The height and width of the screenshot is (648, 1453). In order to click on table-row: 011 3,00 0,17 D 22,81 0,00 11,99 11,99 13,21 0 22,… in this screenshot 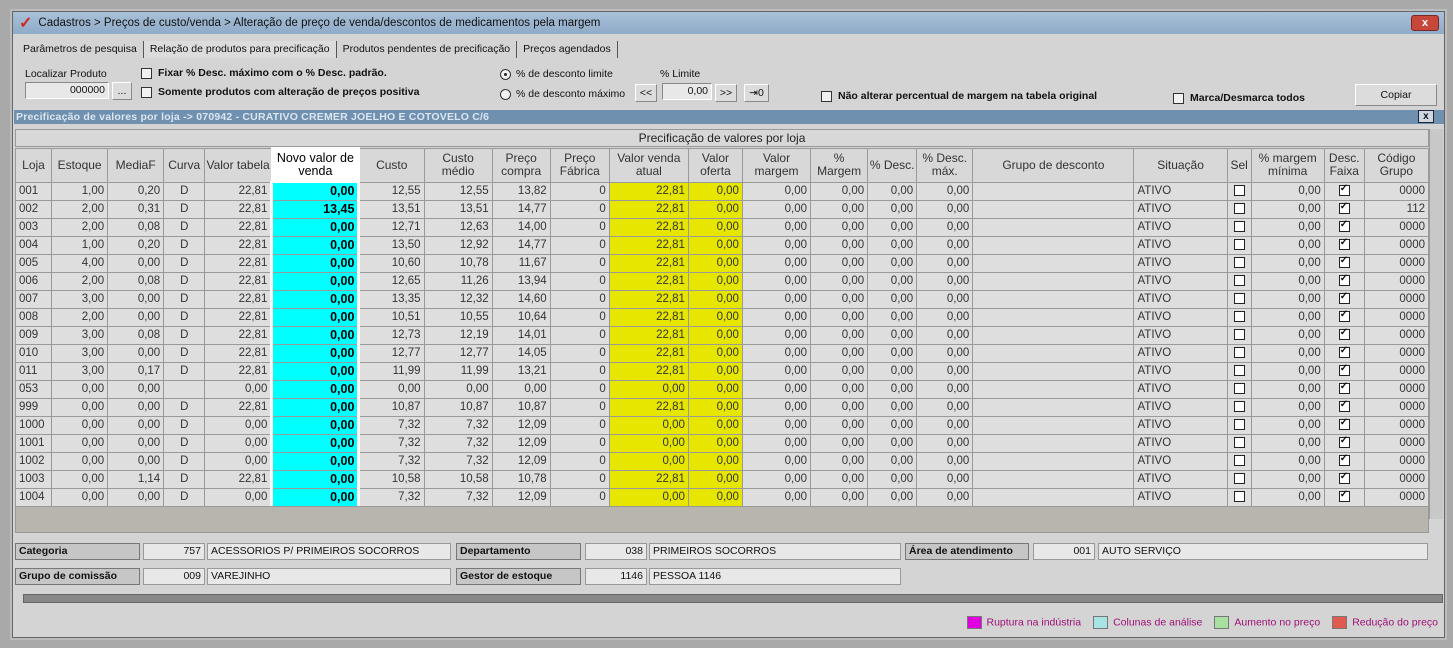, I will do `click(722, 371)`.